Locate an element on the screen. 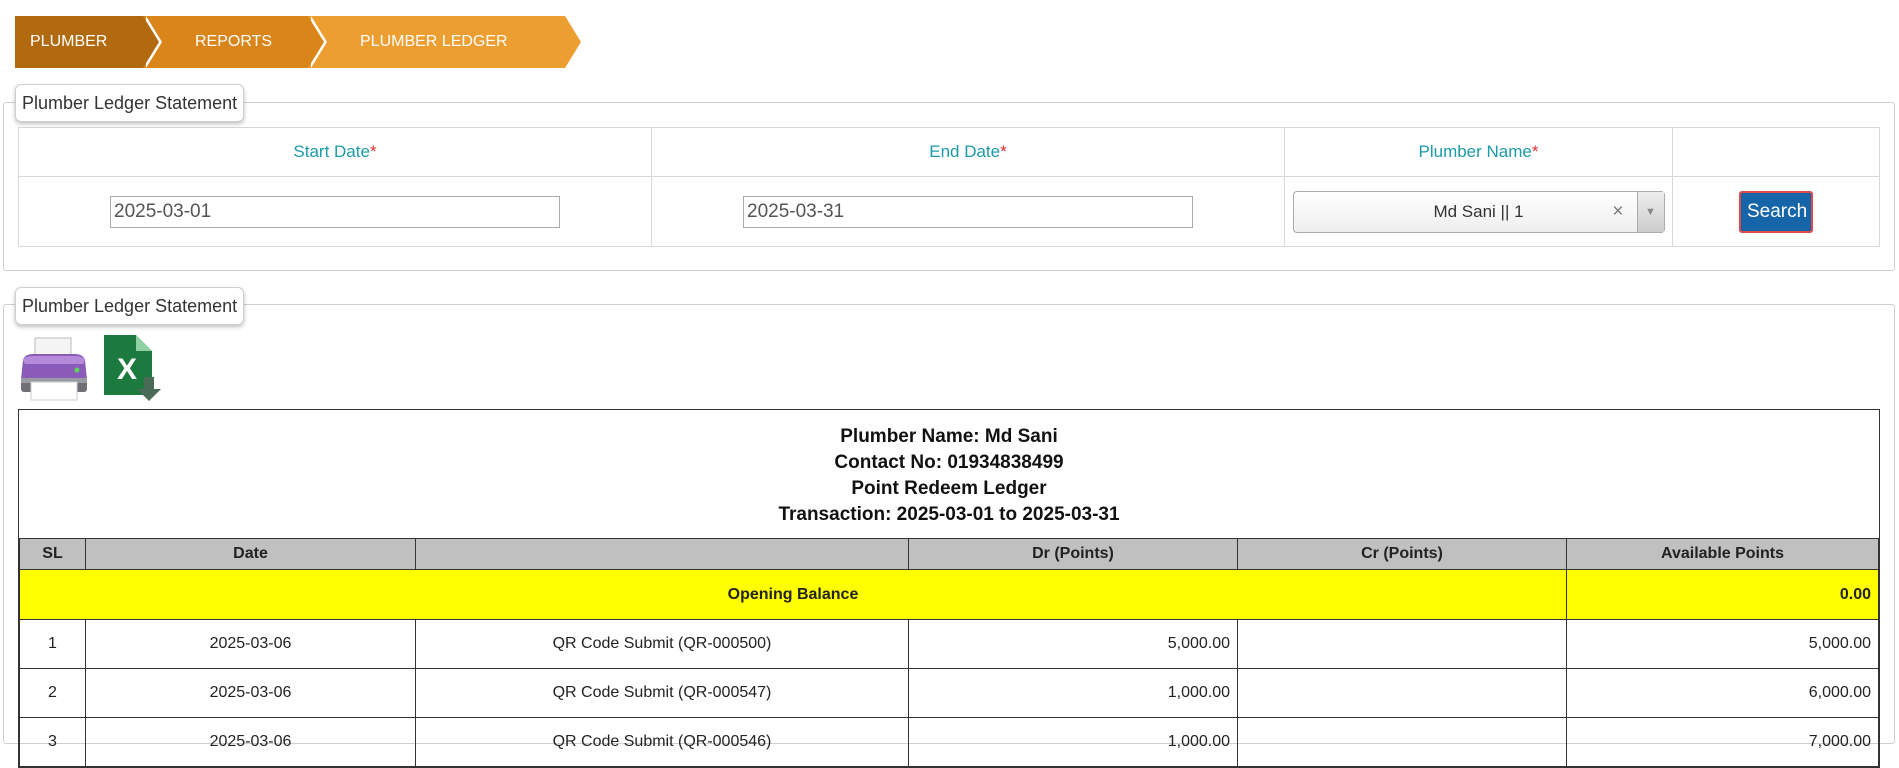 The image size is (1899, 768). cell-sl: 1 is located at coordinates (52, 644).